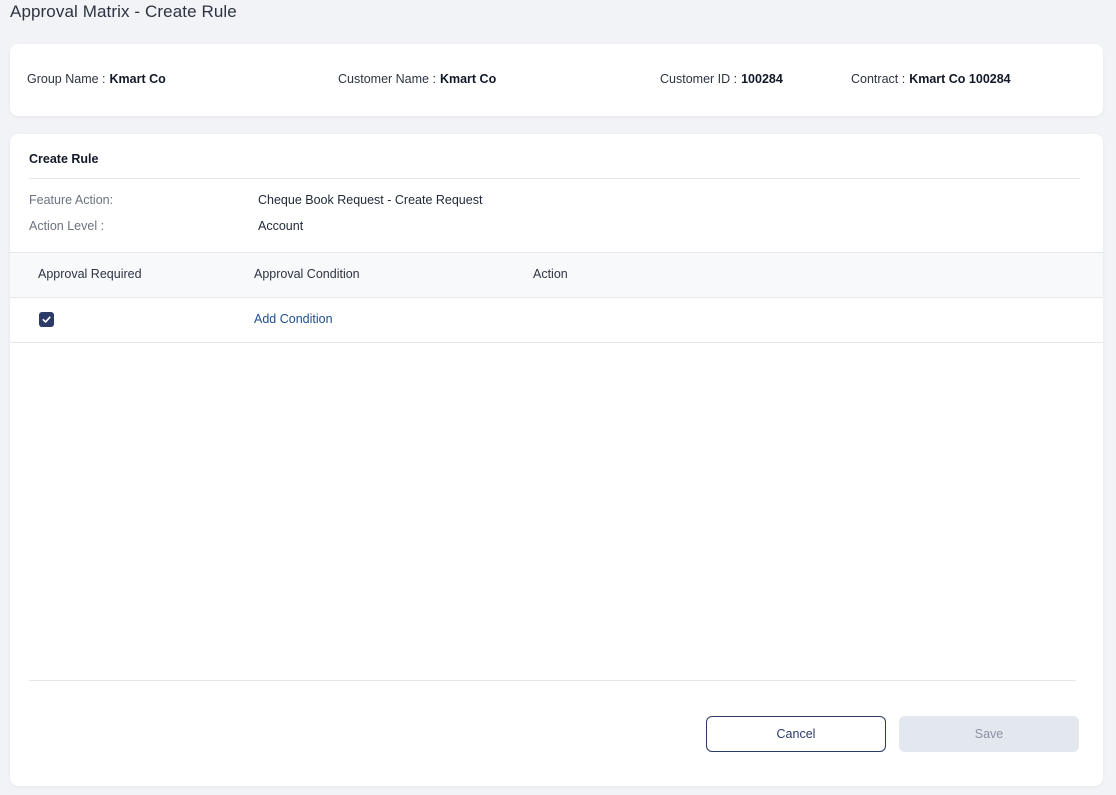 This screenshot has width=1116, height=795. What do you see at coordinates (387, 79) in the screenshot?
I see `customer-name-label: Customer Name :` at bounding box center [387, 79].